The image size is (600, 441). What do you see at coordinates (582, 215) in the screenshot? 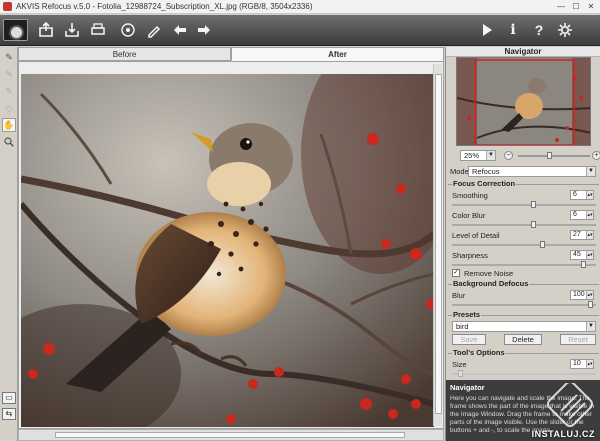
I see `color-blur-field: 6 ▴▾` at bounding box center [582, 215].